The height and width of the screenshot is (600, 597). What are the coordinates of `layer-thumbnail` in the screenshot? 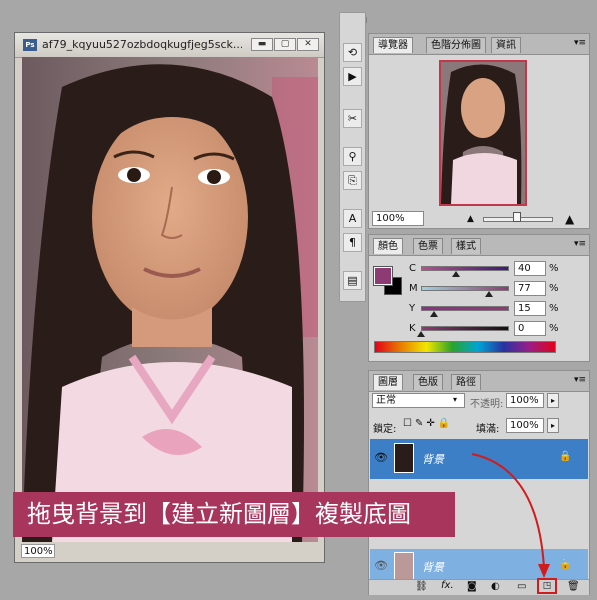 It's located at (404, 458).